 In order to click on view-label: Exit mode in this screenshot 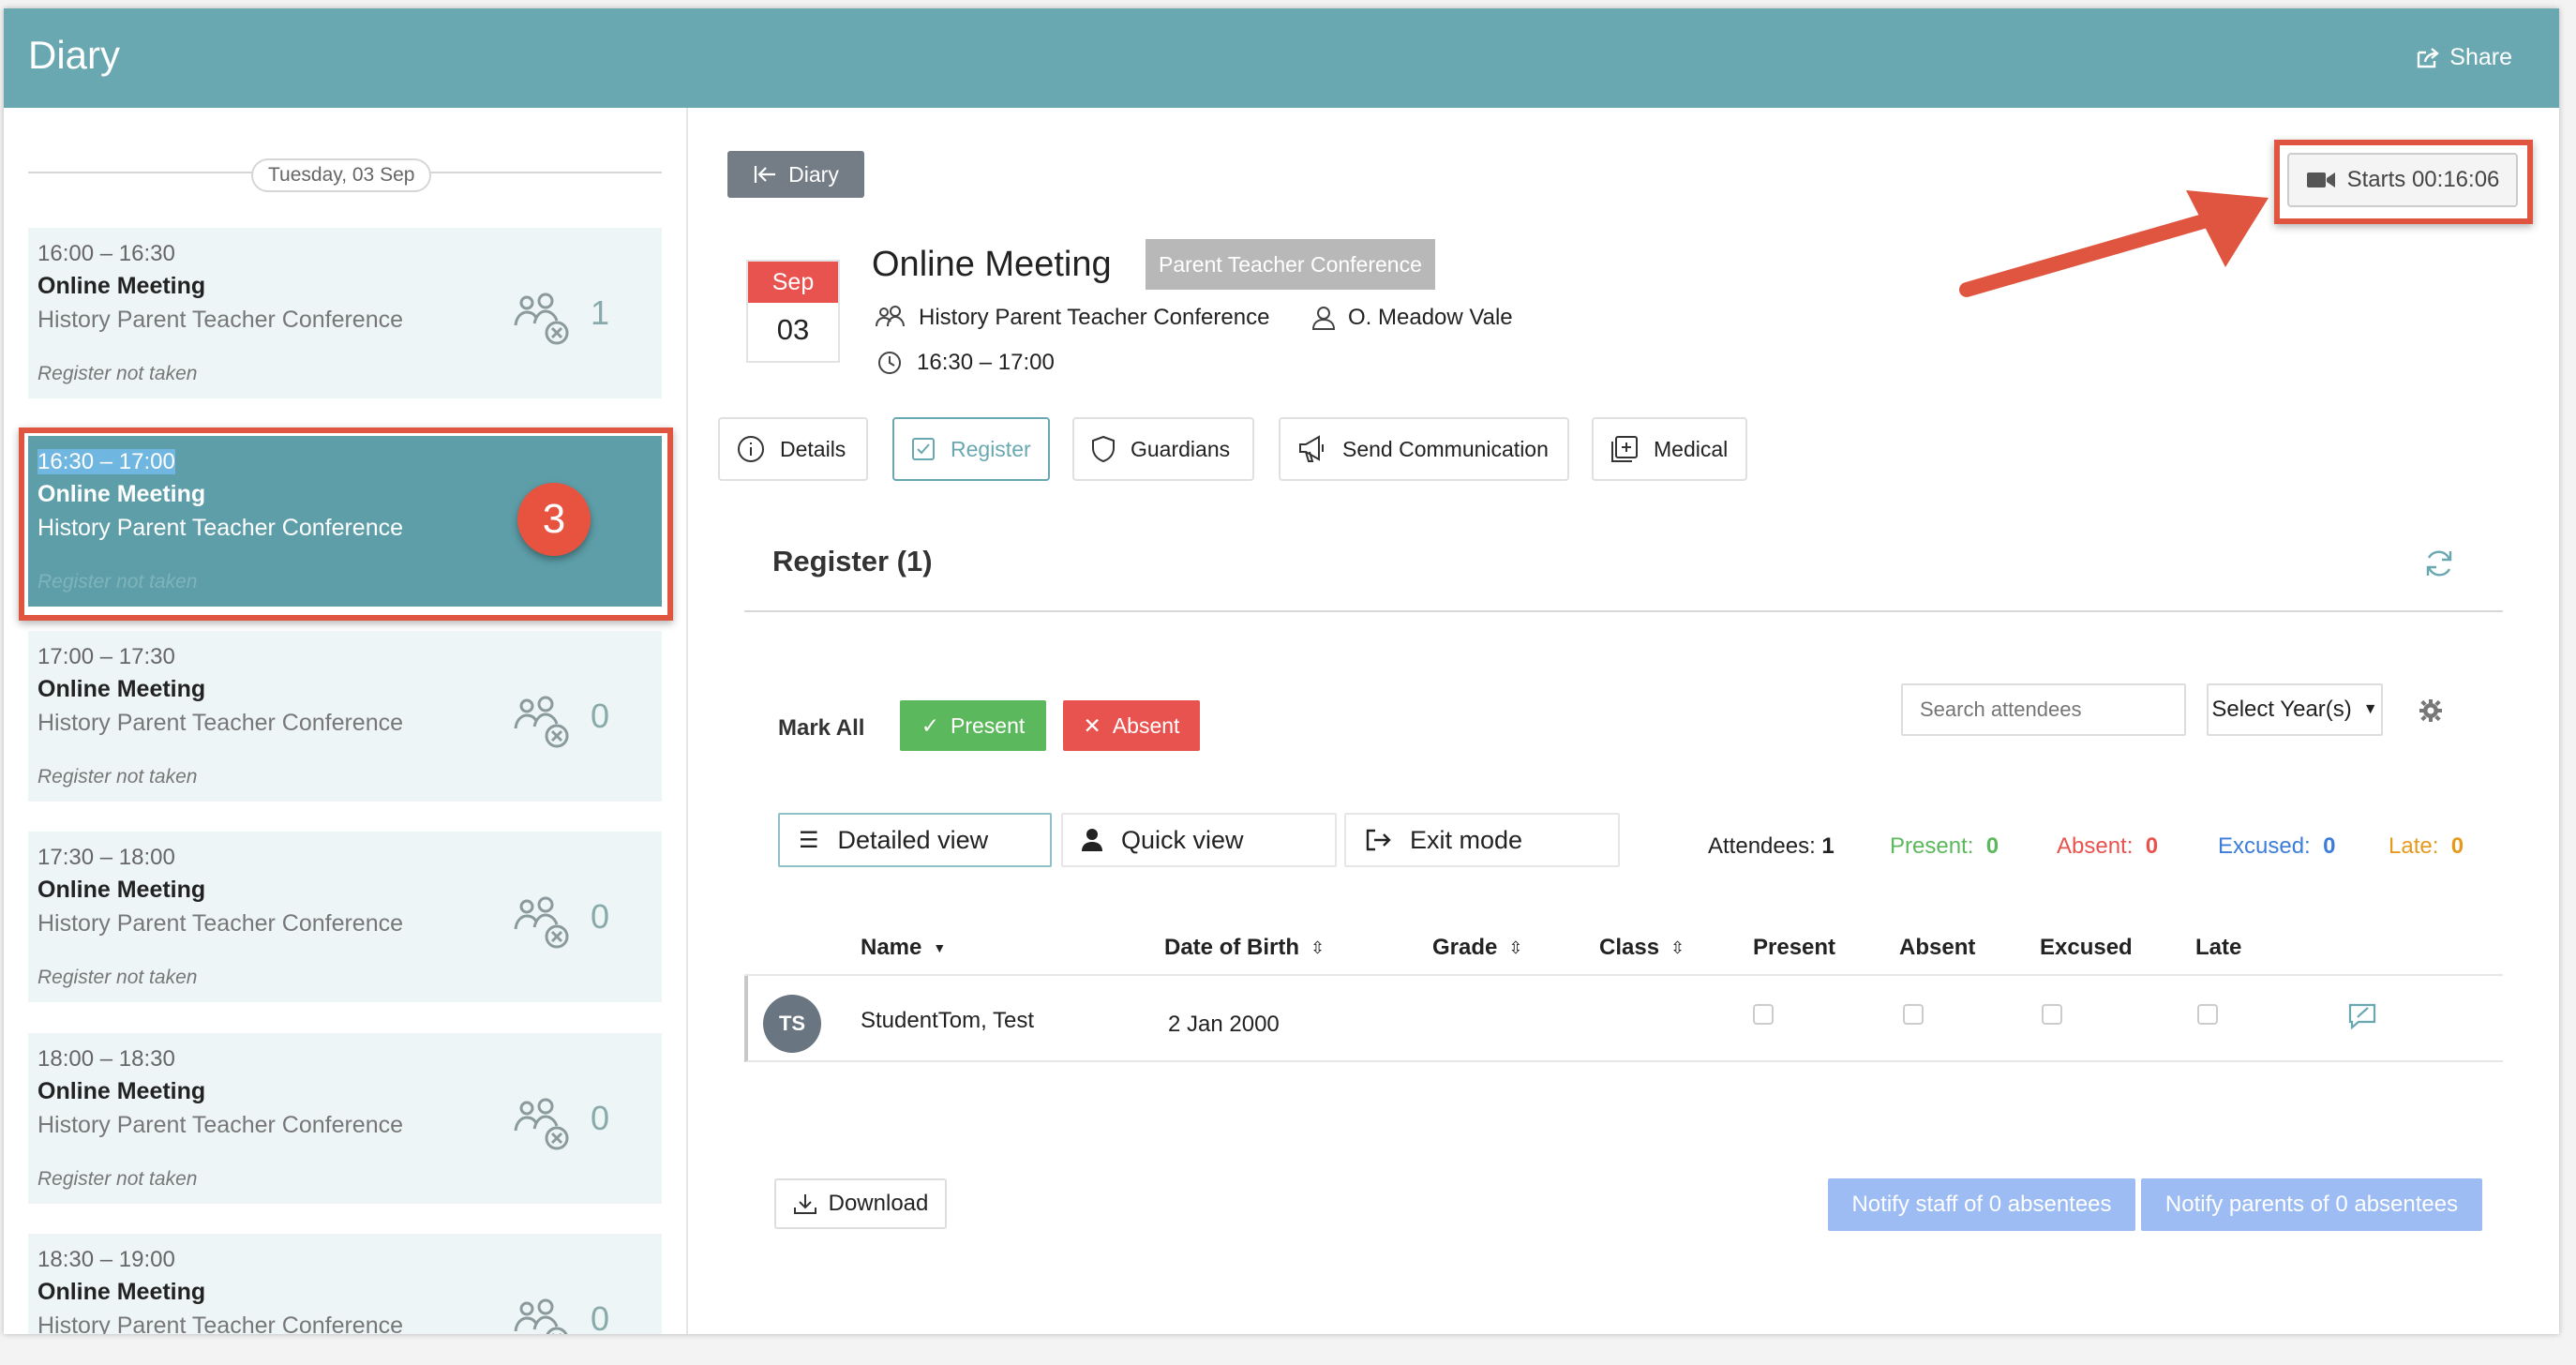, I will do `click(1467, 839)`.